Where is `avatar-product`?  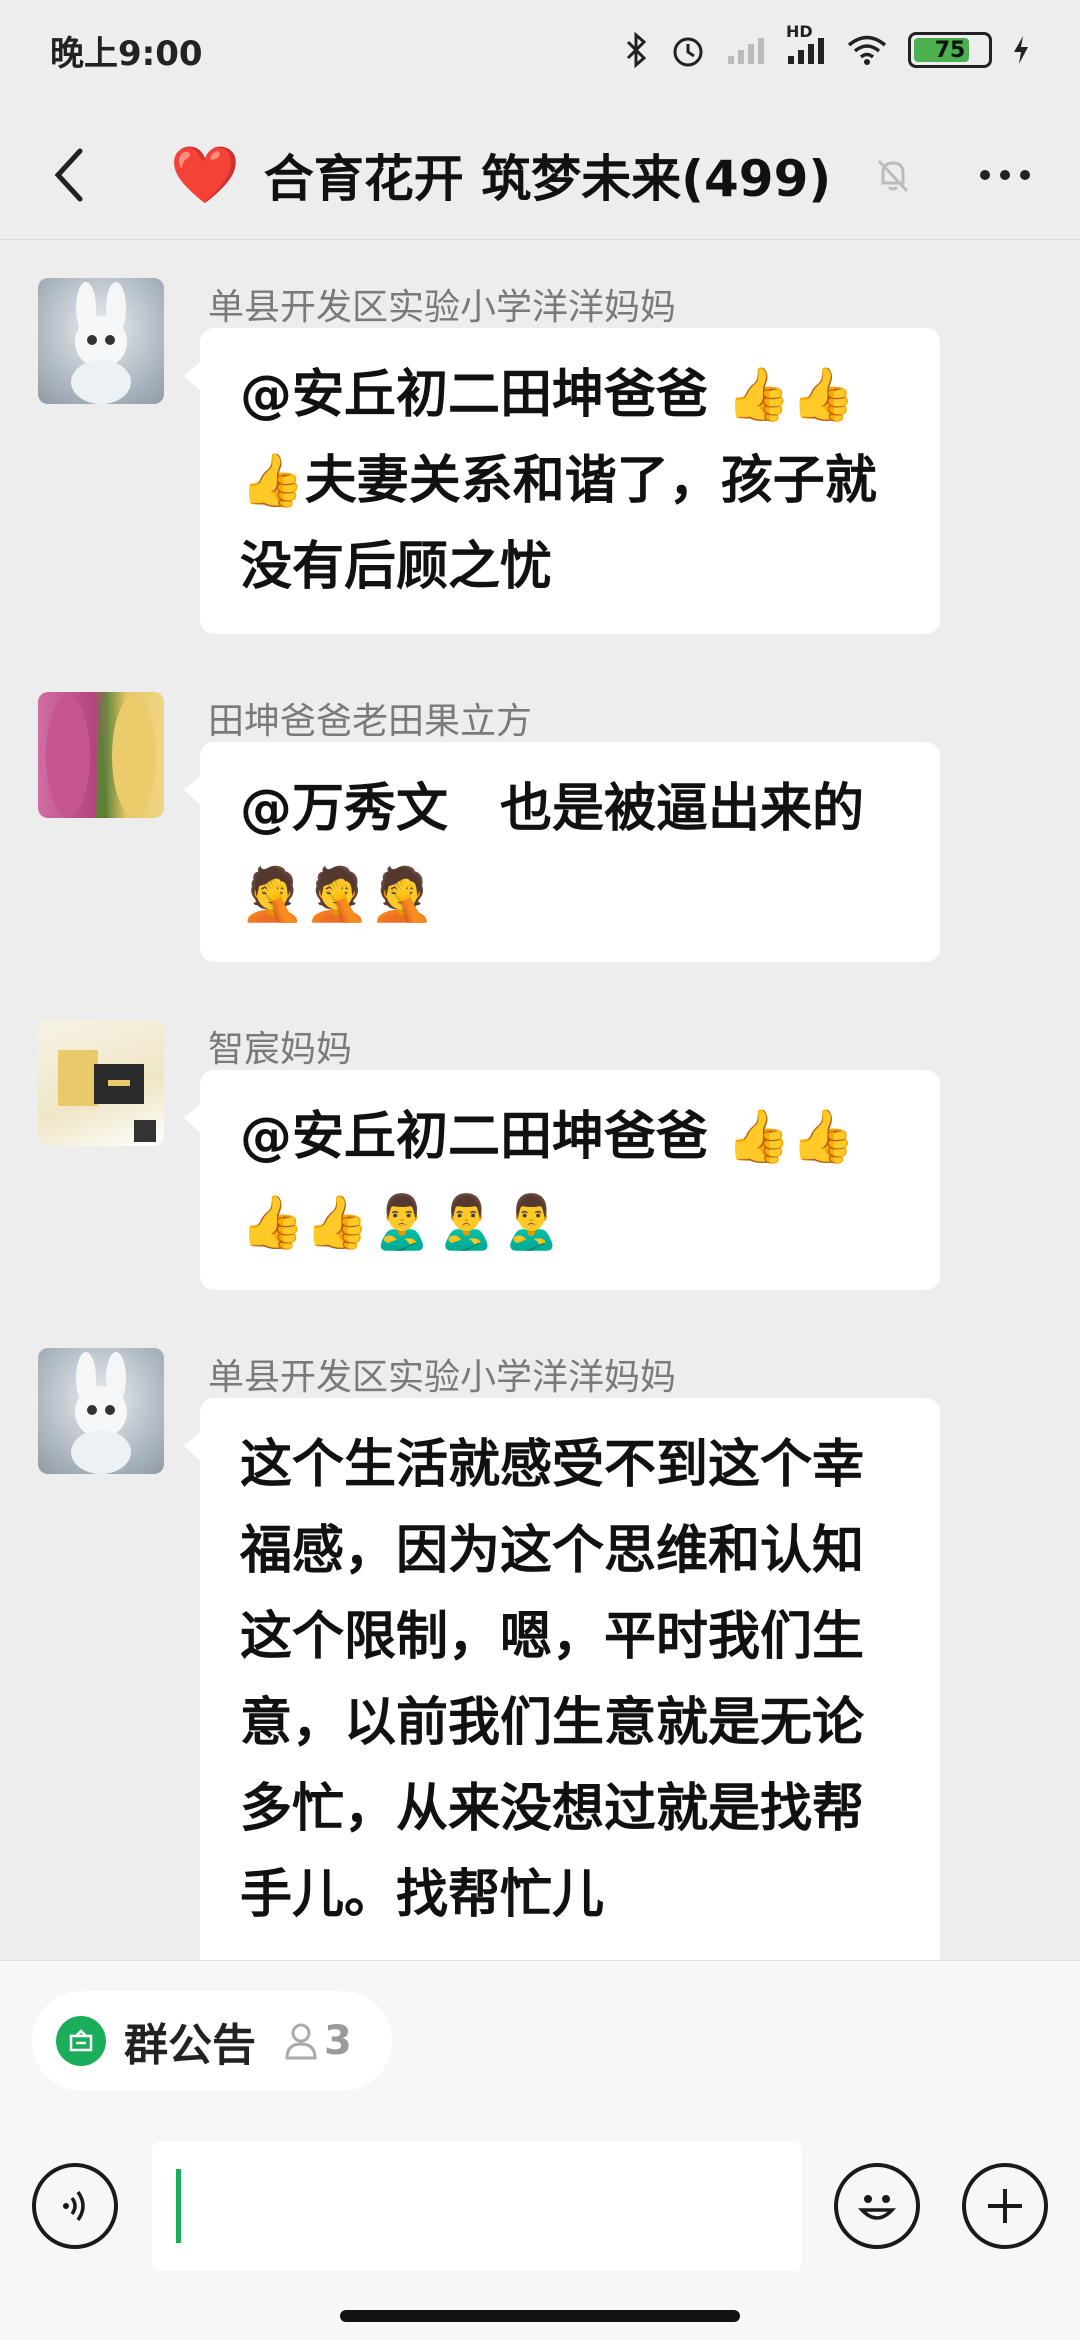
avatar-product is located at coordinates (101, 1083).